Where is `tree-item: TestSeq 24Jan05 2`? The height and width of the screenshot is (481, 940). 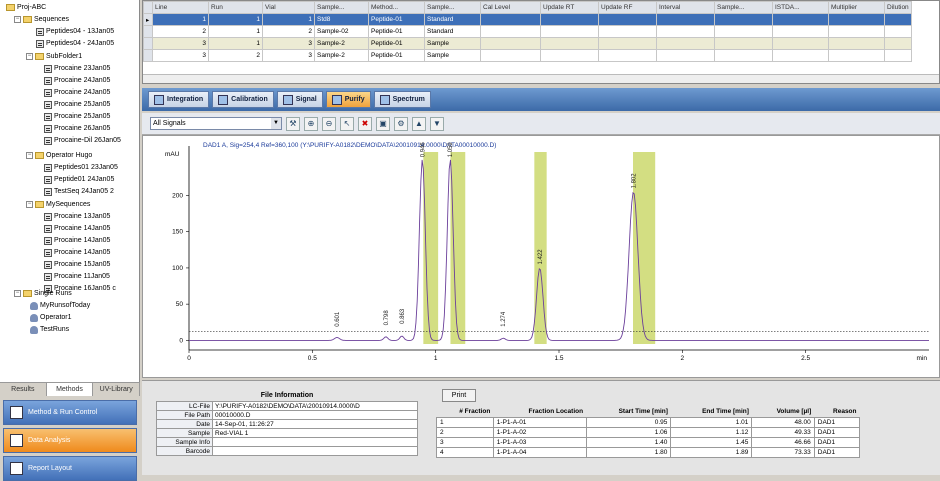 tree-item: TestSeq 24Jan05 2 is located at coordinates (79, 191).